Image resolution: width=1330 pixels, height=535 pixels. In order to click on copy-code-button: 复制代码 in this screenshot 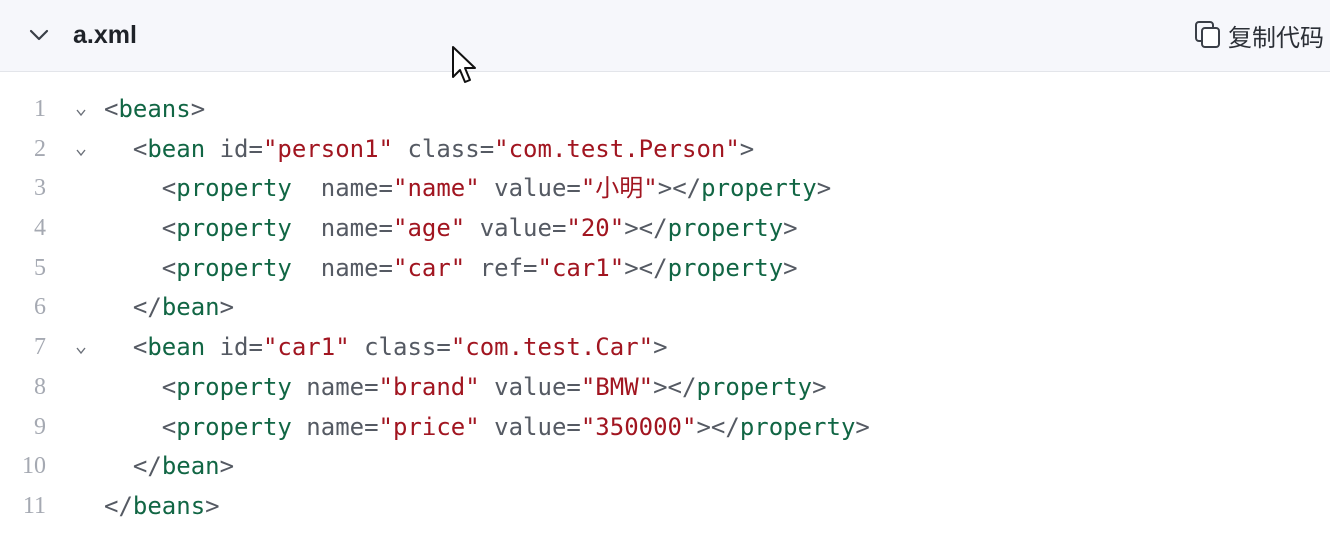, I will do `click(1259, 35)`.